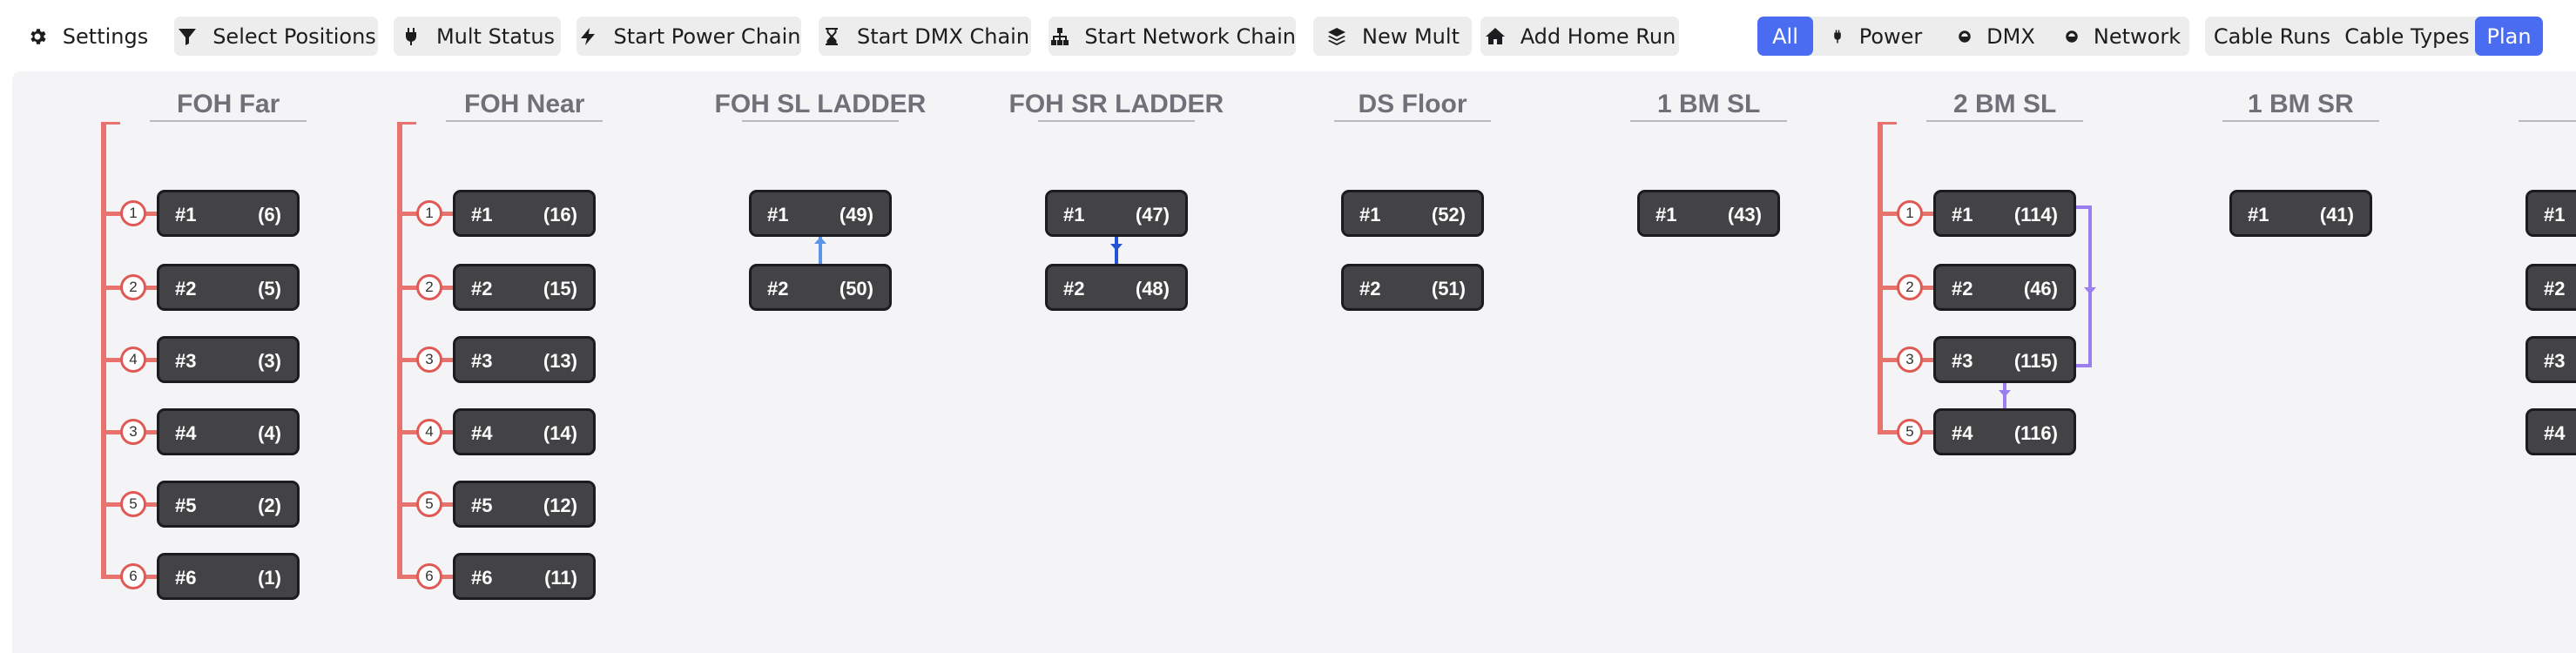  Describe the element at coordinates (2336, 215) in the screenshot. I see `mult-channel: (41)` at that location.